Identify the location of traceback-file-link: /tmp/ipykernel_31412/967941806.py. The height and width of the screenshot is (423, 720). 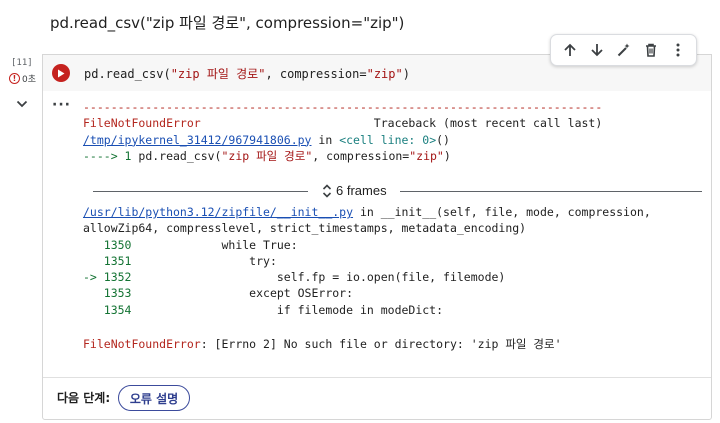
(197, 140).